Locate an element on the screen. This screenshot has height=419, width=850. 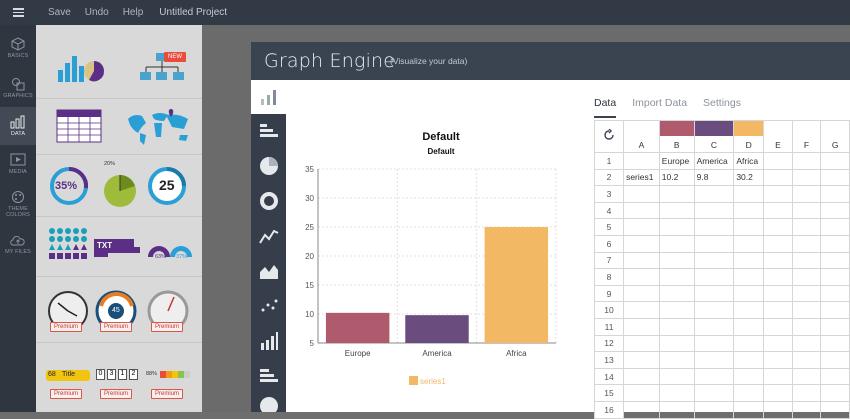
row-number: 11 is located at coordinates (609, 326).